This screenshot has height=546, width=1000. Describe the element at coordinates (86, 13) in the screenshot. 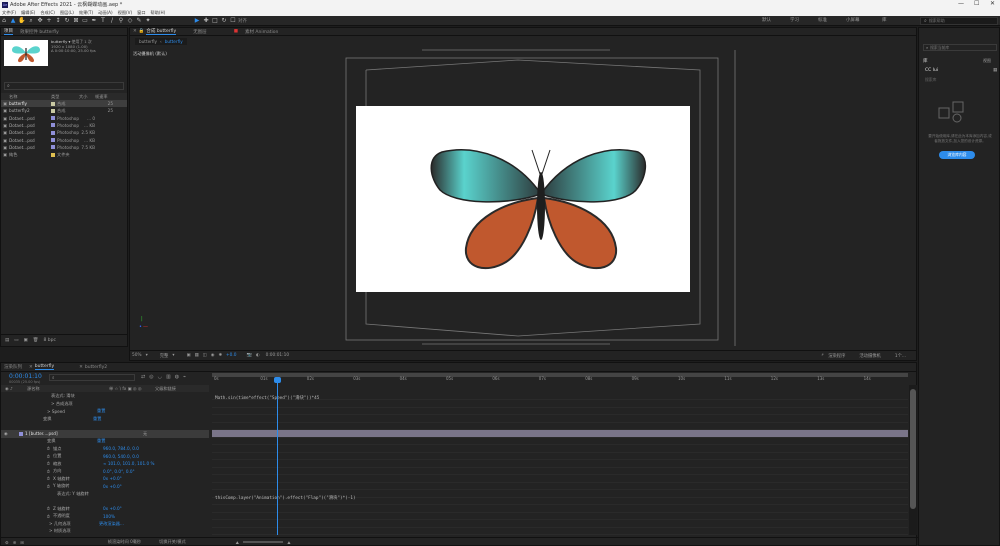

I see `menu-effect: 效果(T)` at that location.